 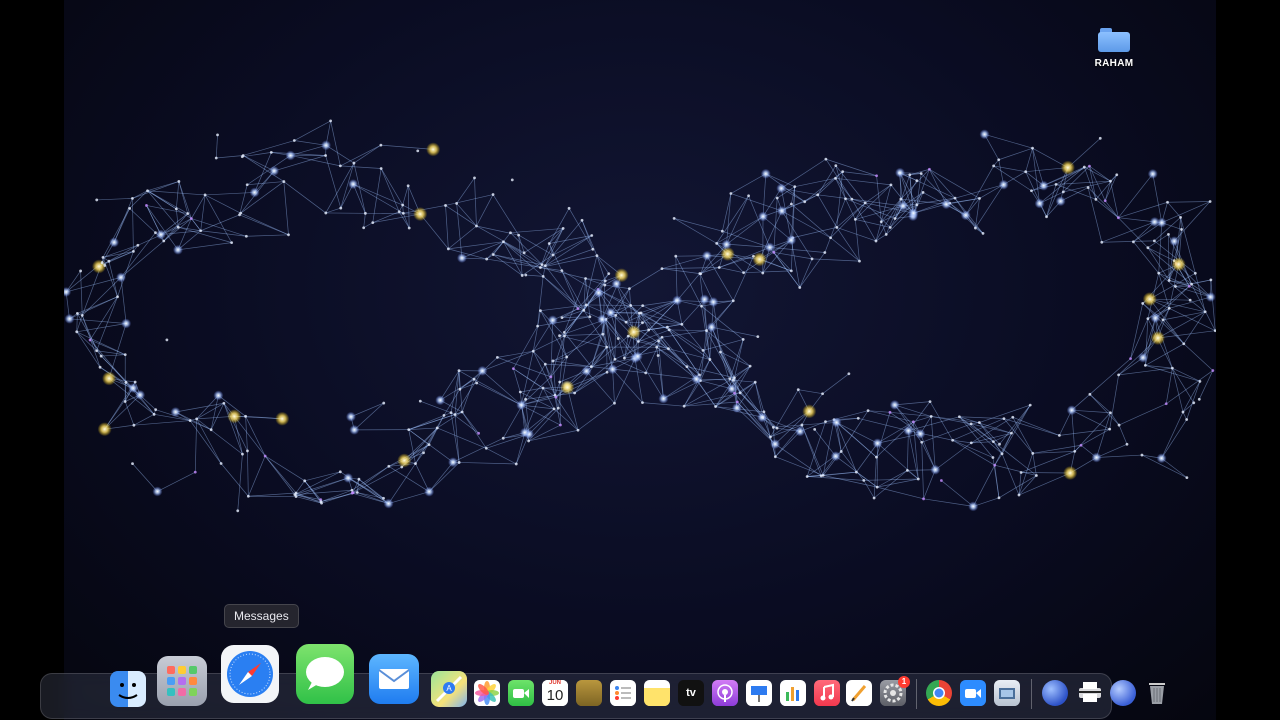 What do you see at coordinates (128, 689) in the screenshot?
I see `finder-icon` at bounding box center [128, 689].